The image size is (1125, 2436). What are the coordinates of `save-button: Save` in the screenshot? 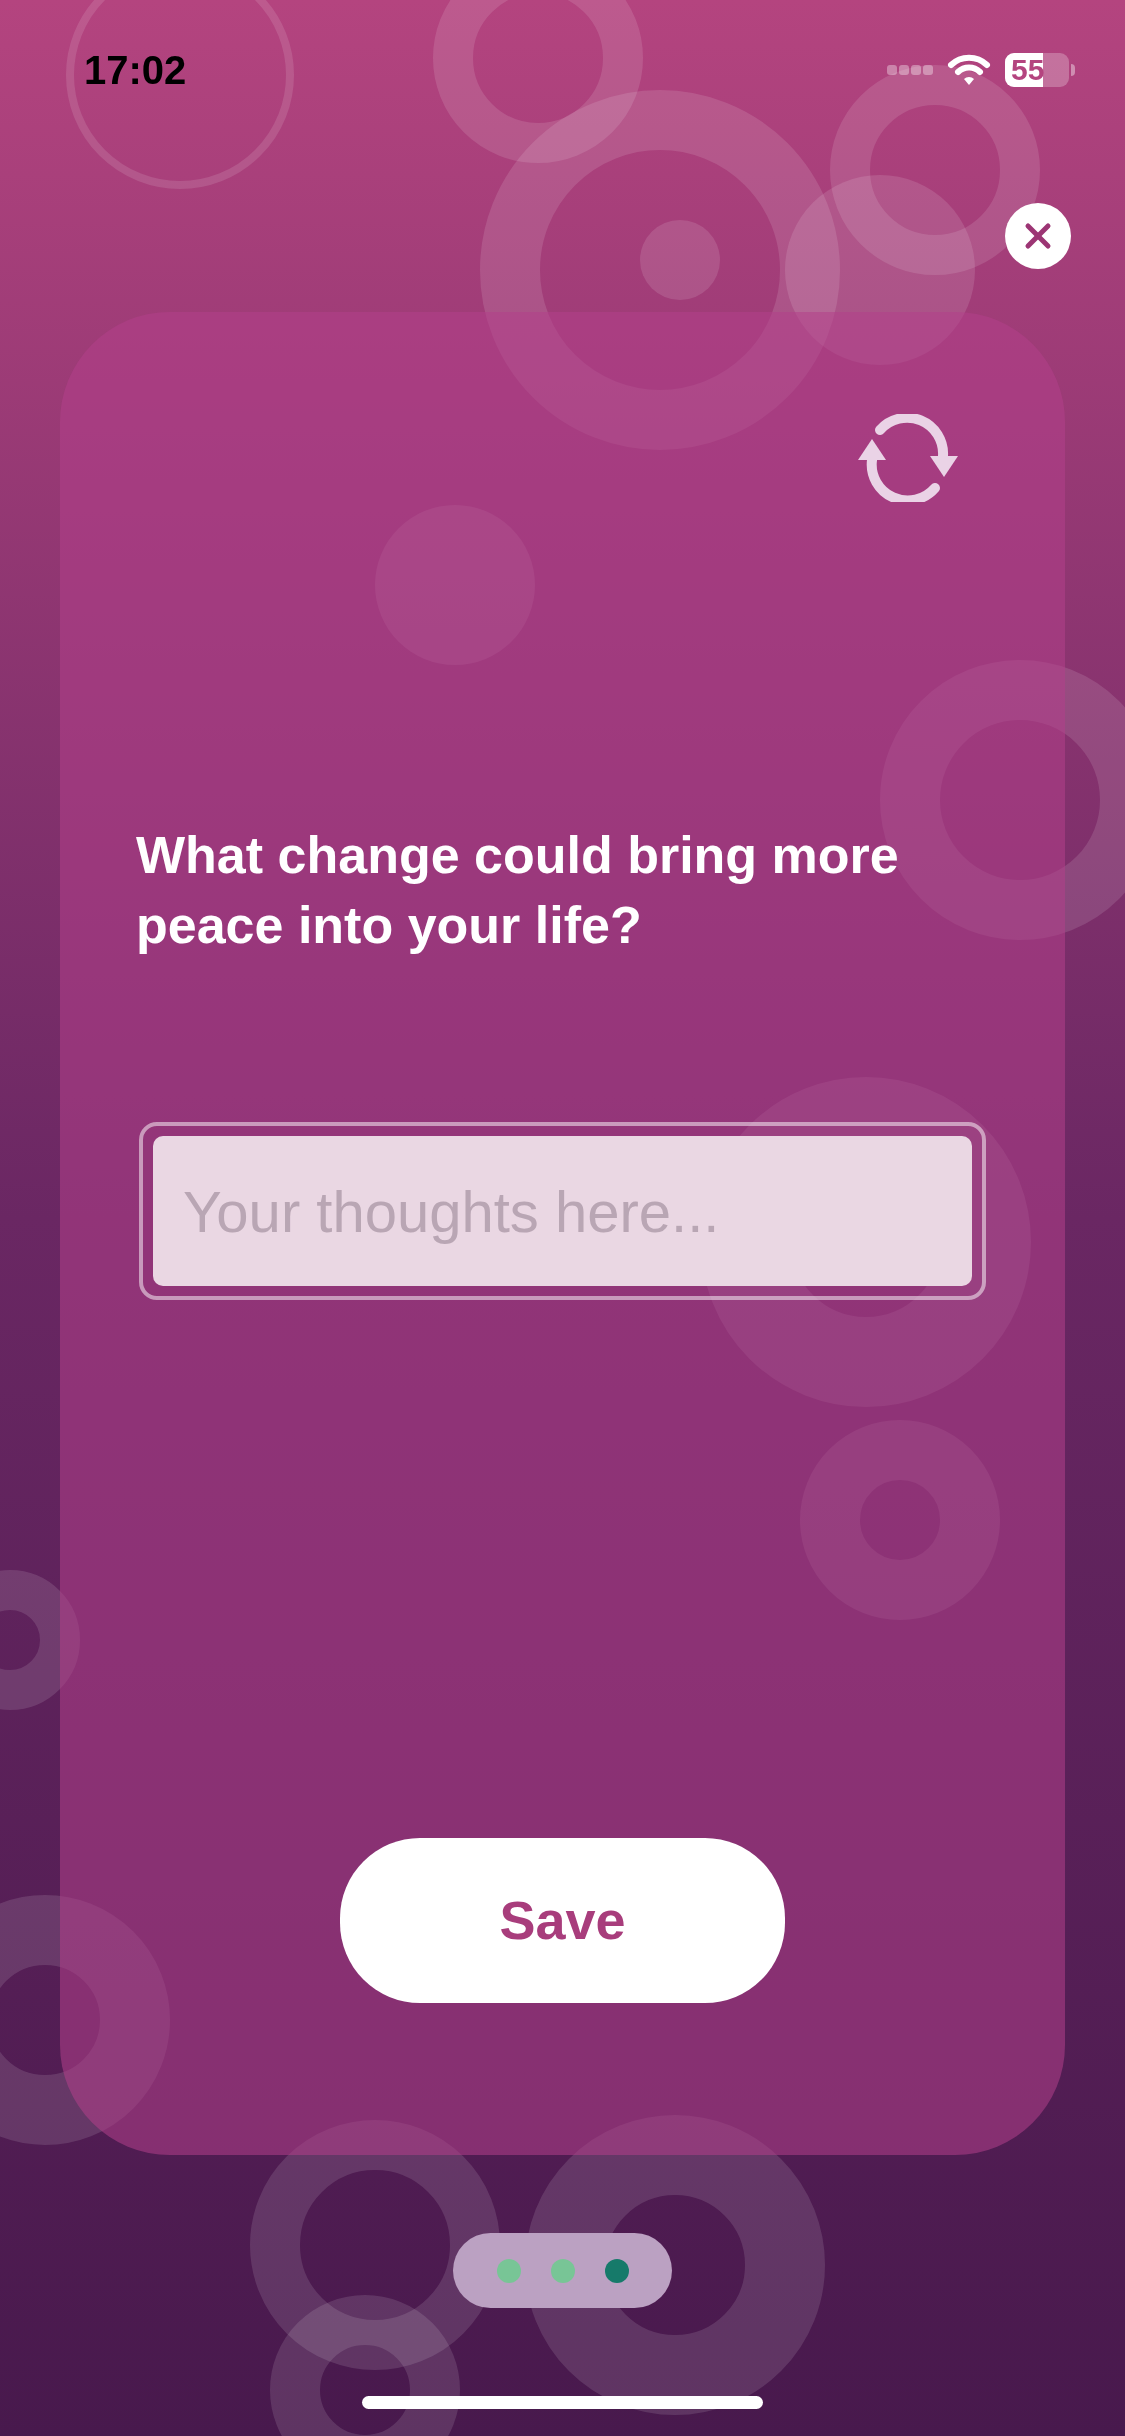 It's located at (562, 1920).